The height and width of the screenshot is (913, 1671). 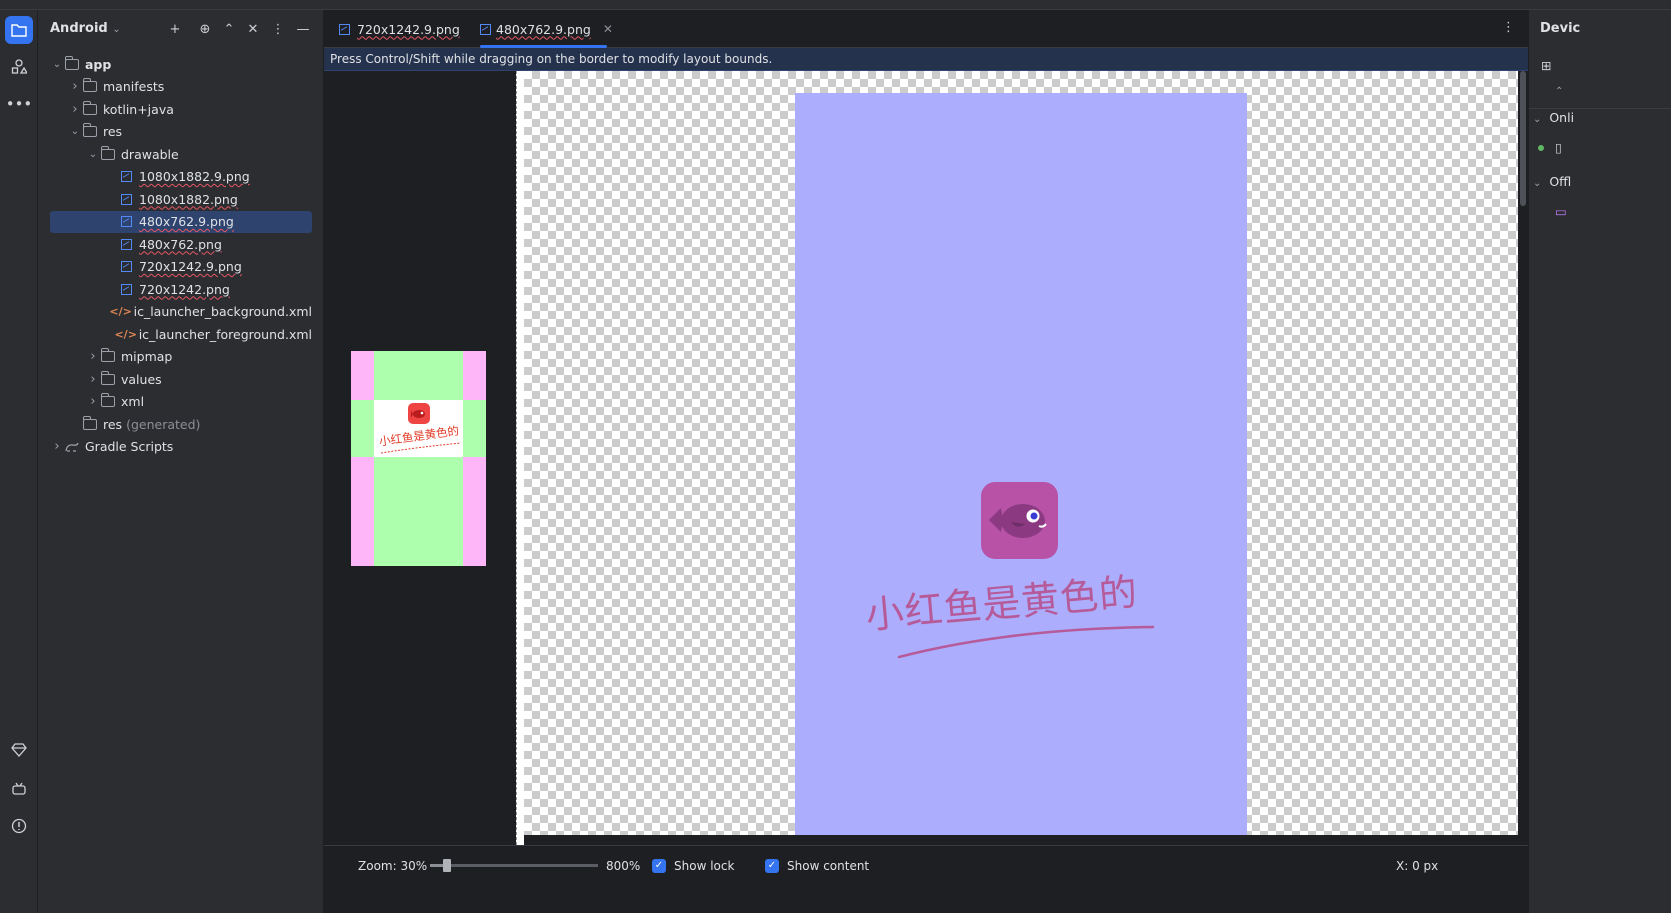 I want to click on locate-icon: ⊕, so click(x=205, y=29).